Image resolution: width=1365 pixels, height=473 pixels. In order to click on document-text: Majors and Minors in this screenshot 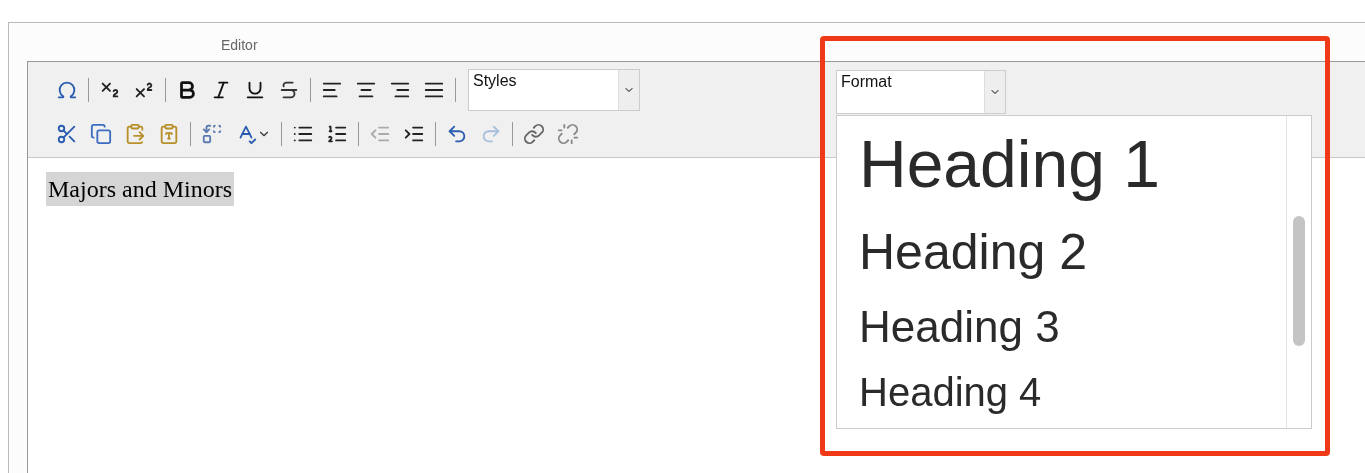, I will do `click(140, 189)`.